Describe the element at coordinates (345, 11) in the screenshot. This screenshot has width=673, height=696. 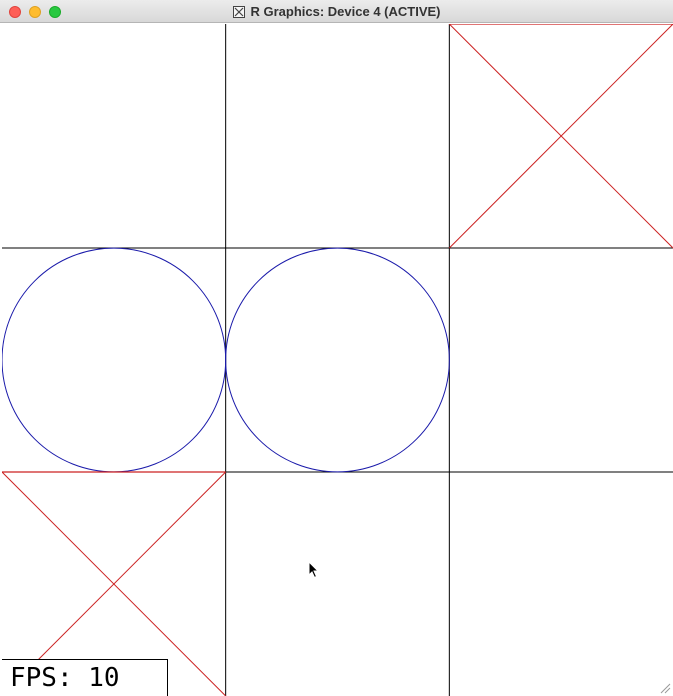
I see `window-title: R Graphics: Device 4 (ACTIVE)` at that location.